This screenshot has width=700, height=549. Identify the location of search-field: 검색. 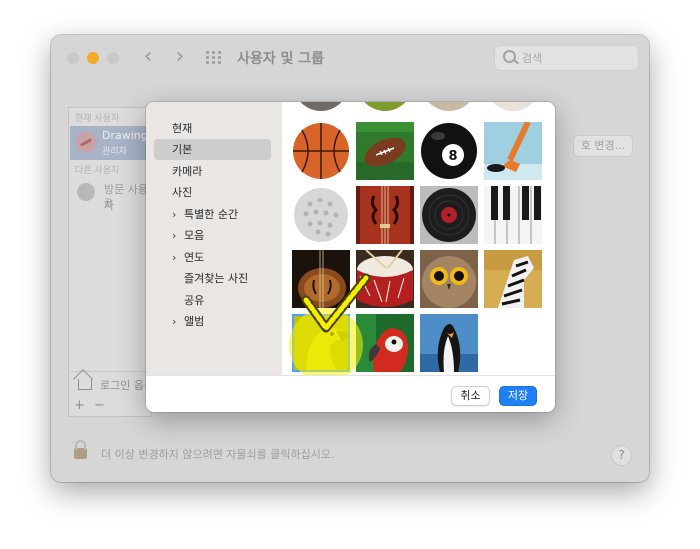
(566, 58).